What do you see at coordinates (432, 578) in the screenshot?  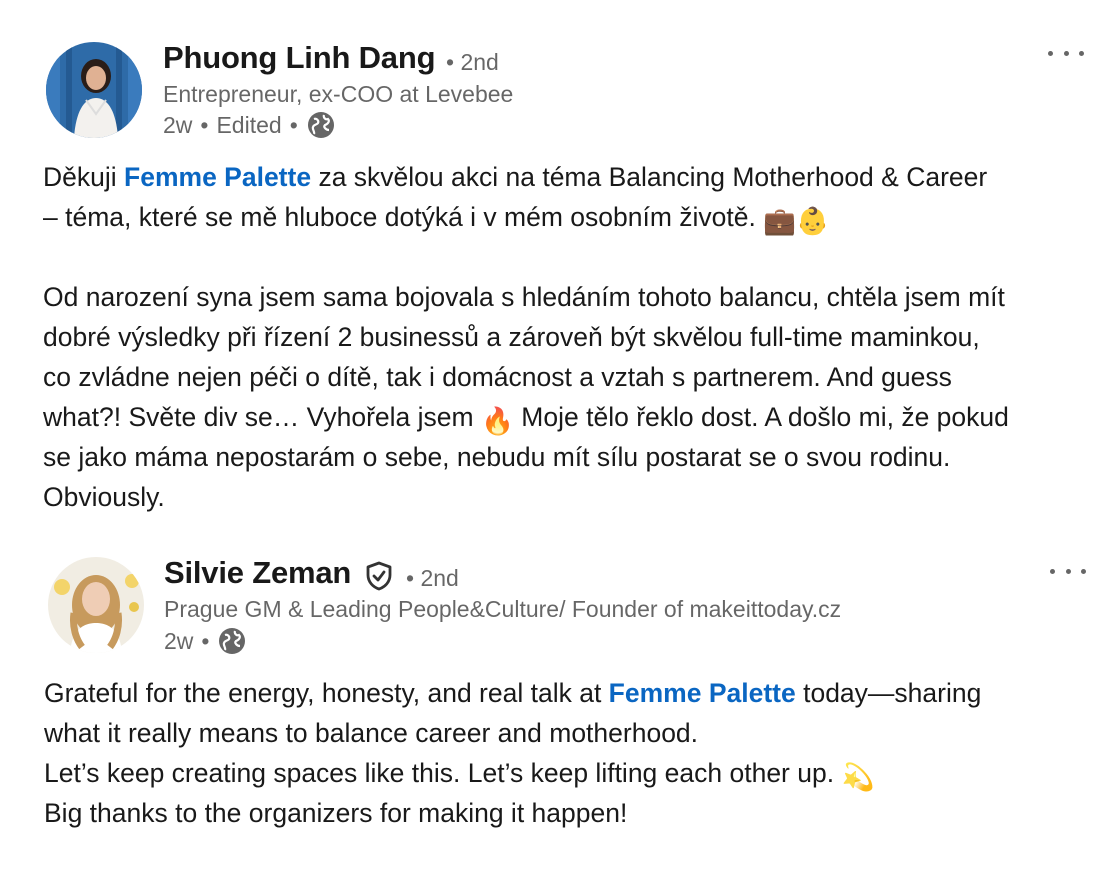 I see `connection-degree: • 2nd` at bounding box center [432, 578].